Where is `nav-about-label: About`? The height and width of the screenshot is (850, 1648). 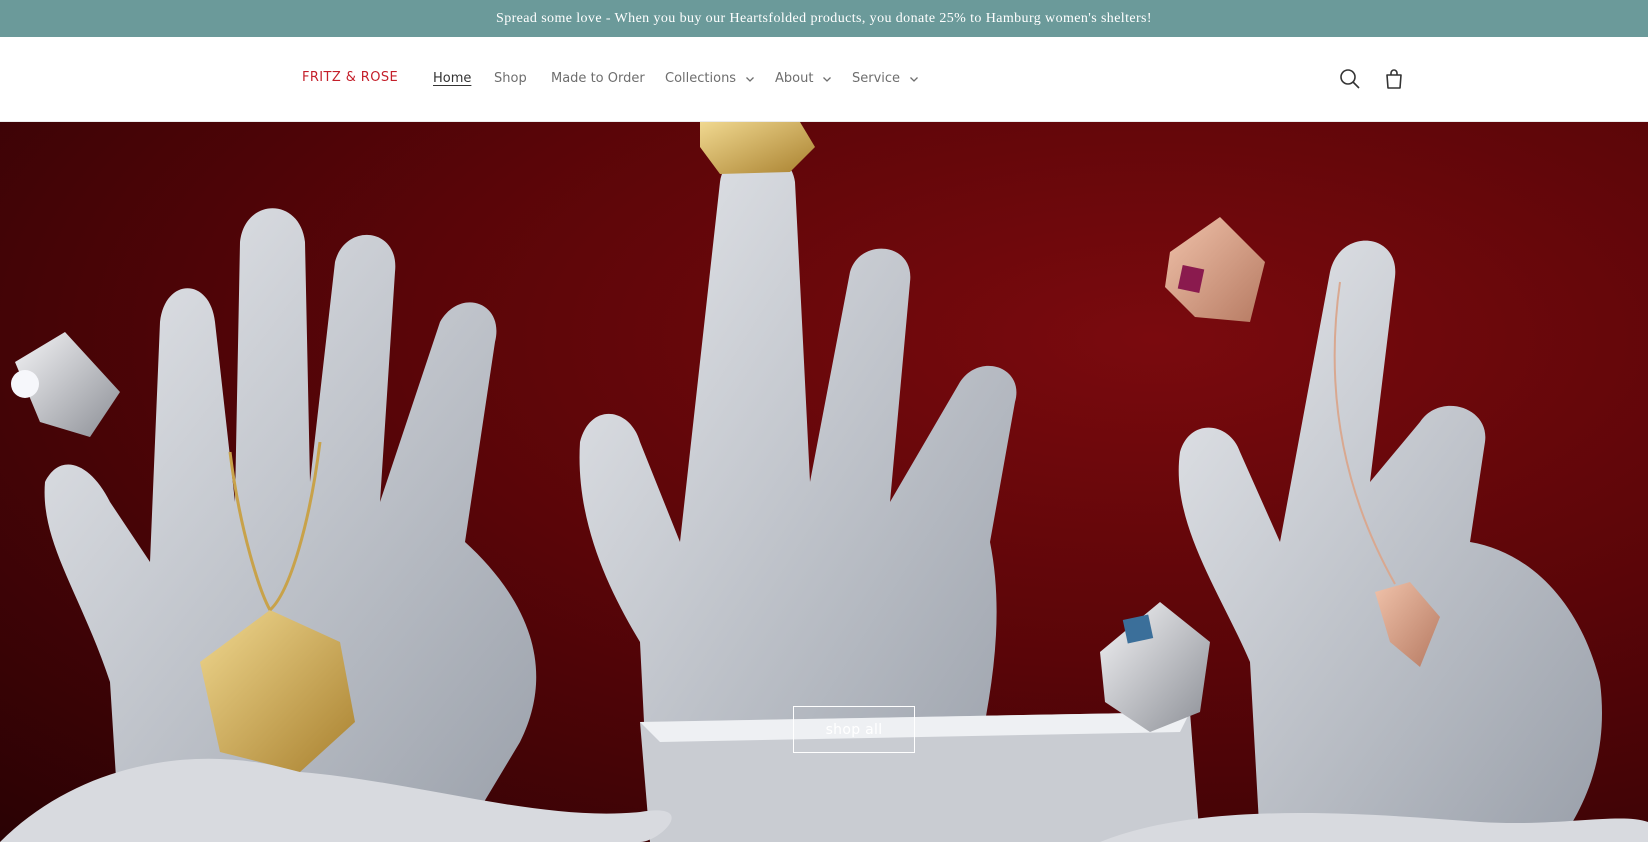
nav-about-label: About is located at coordinates (794, 78).